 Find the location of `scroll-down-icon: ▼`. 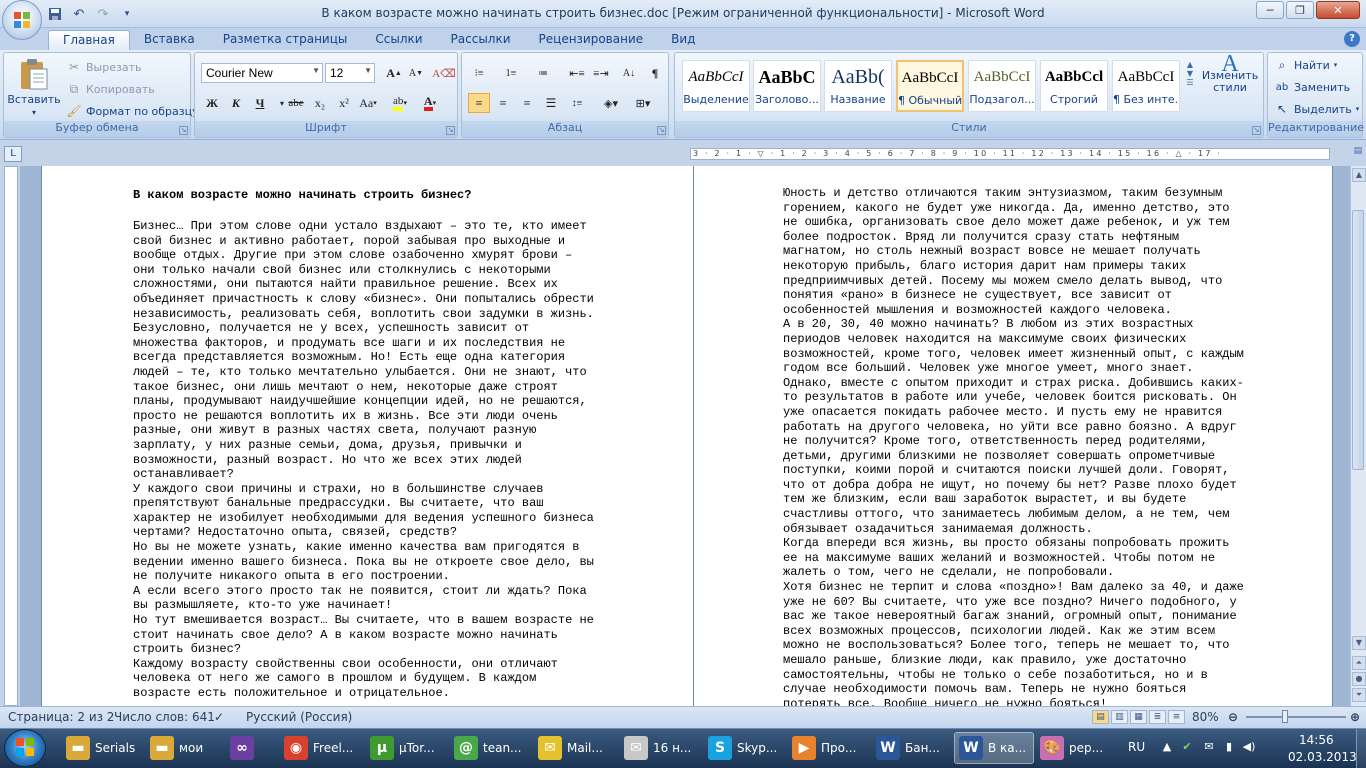

scroll-down-icon: ▼ is located at coordinates (1359, 643).